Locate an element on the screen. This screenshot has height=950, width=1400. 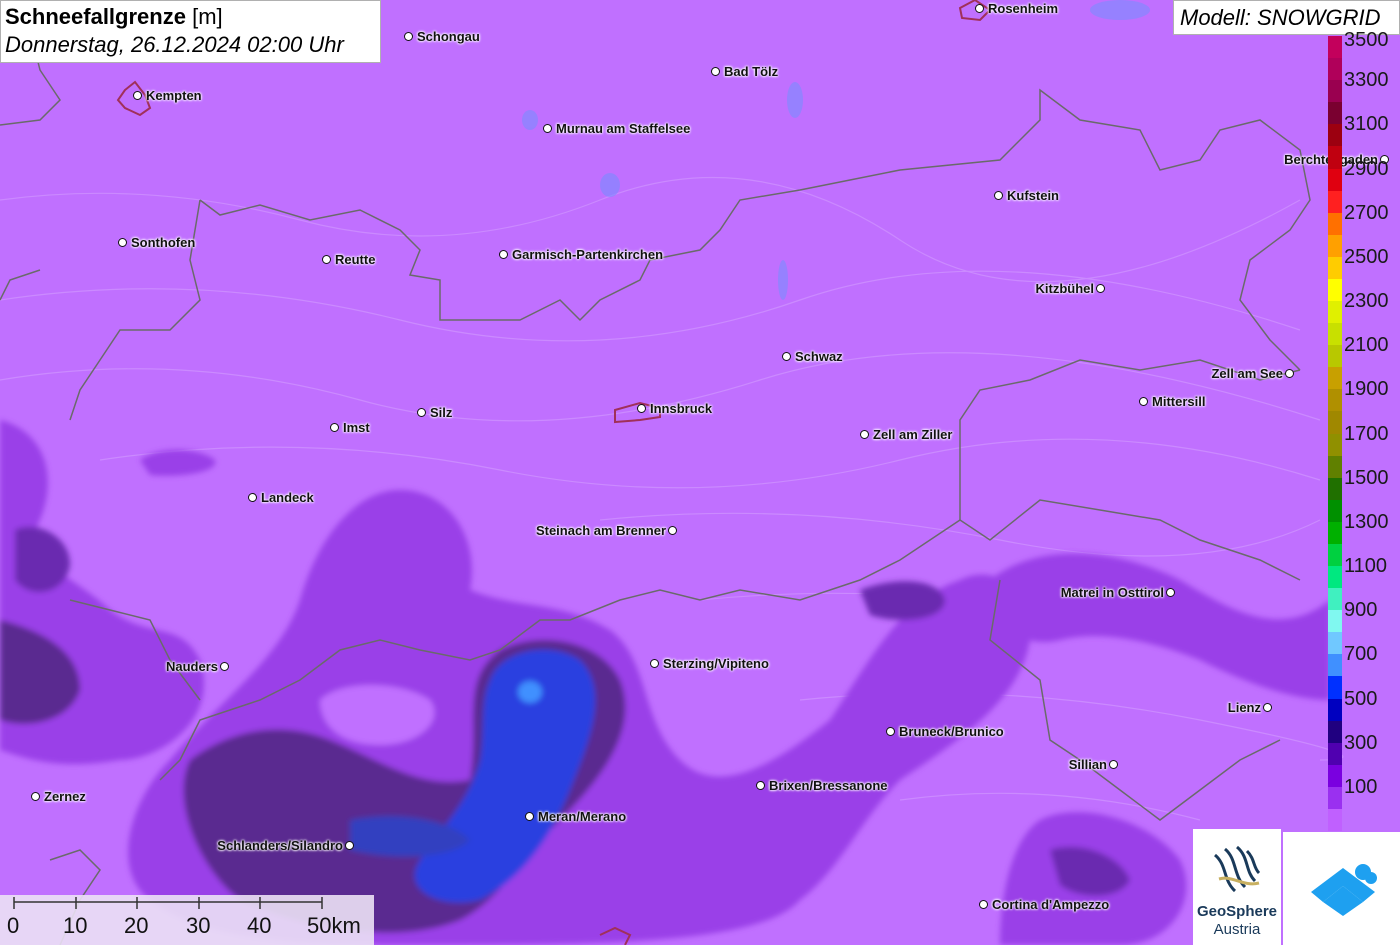
scale-label-40: 40 is located at coordinates (259, 925).